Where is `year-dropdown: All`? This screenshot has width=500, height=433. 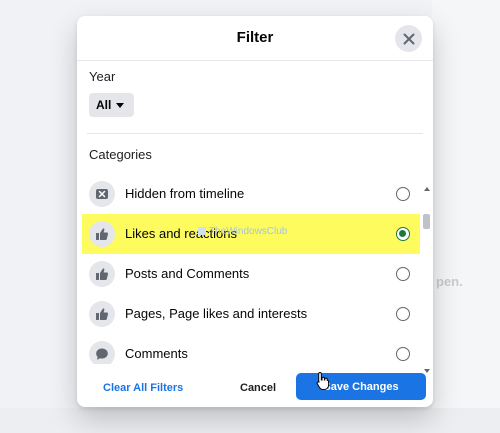 year-dropdown: All is located at coordinates (111, 105).